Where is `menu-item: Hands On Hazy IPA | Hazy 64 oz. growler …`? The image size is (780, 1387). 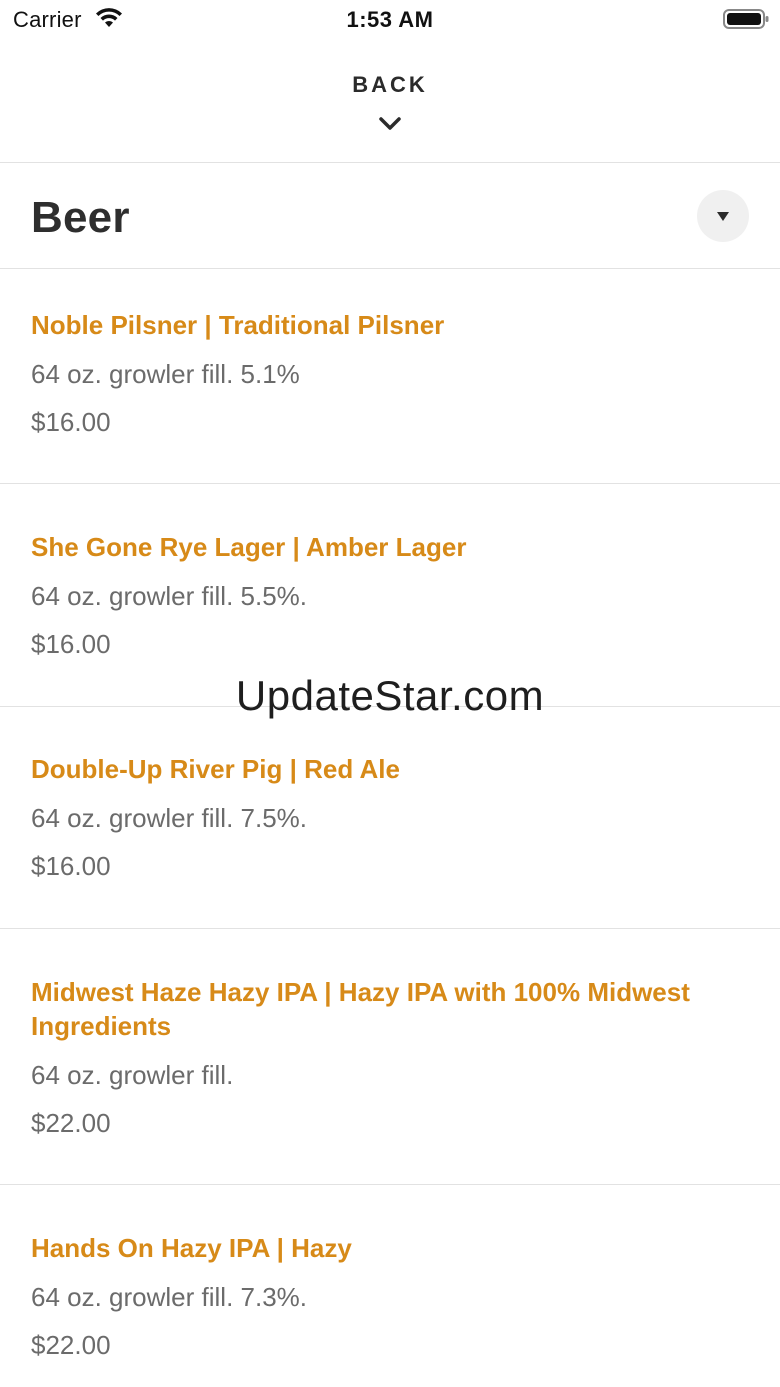 menu-item: Hands On Hazy IPA | Hazy 64 oz. growler … is located at coordinates (390, 1286).